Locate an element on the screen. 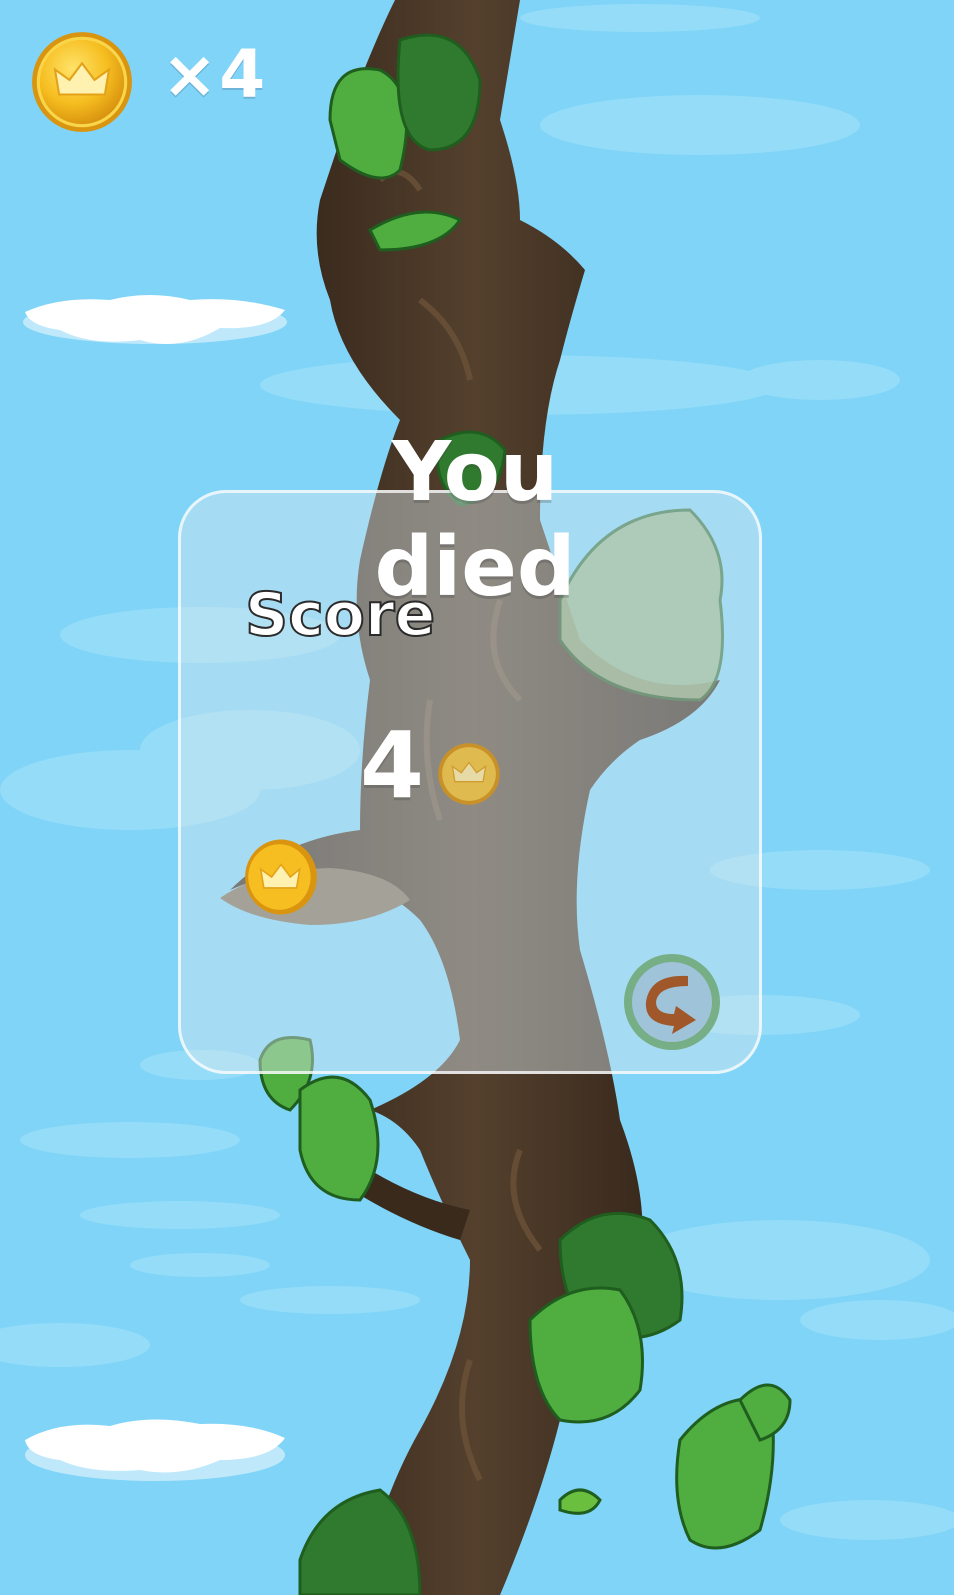 Image resolution: width=954 pixels, height=1595 pixels. collectible-coin-icon is located at coordinates (281, 877).